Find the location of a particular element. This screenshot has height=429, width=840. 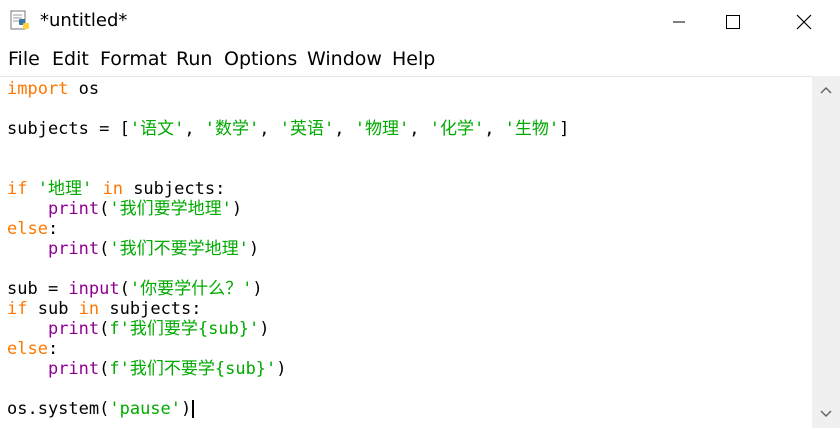

string-token: '生物' is located at coordinates (532, 129).